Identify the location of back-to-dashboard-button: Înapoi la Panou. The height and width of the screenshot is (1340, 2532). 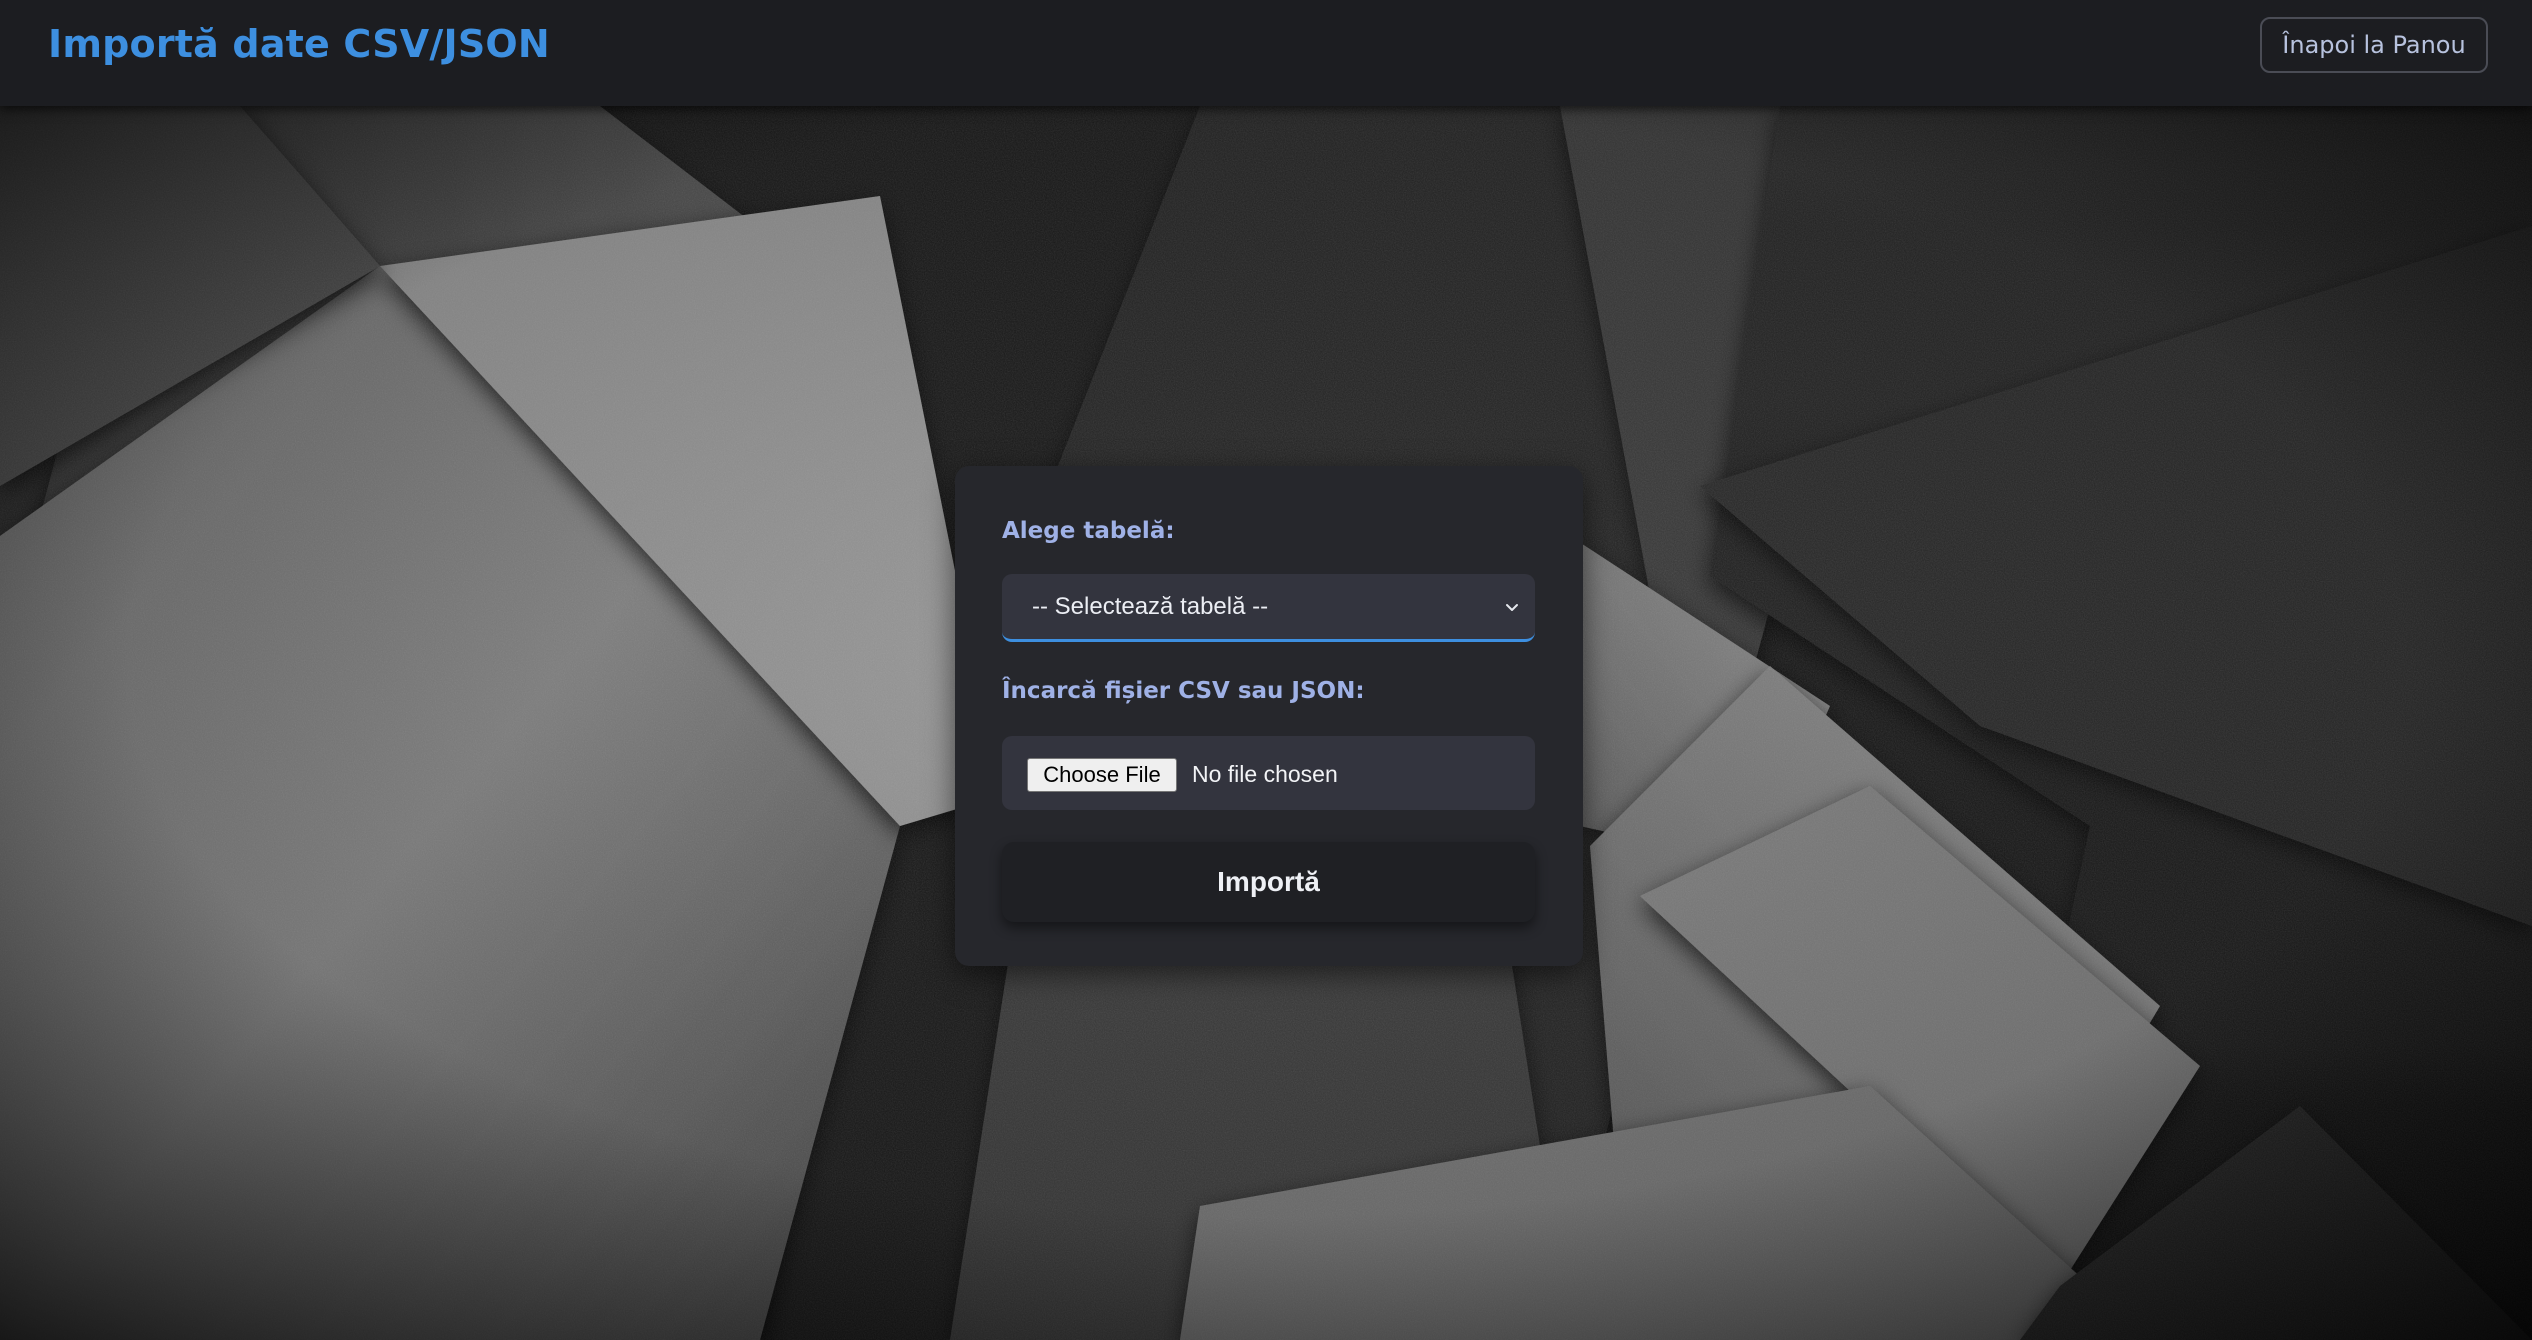
(2374, 45).